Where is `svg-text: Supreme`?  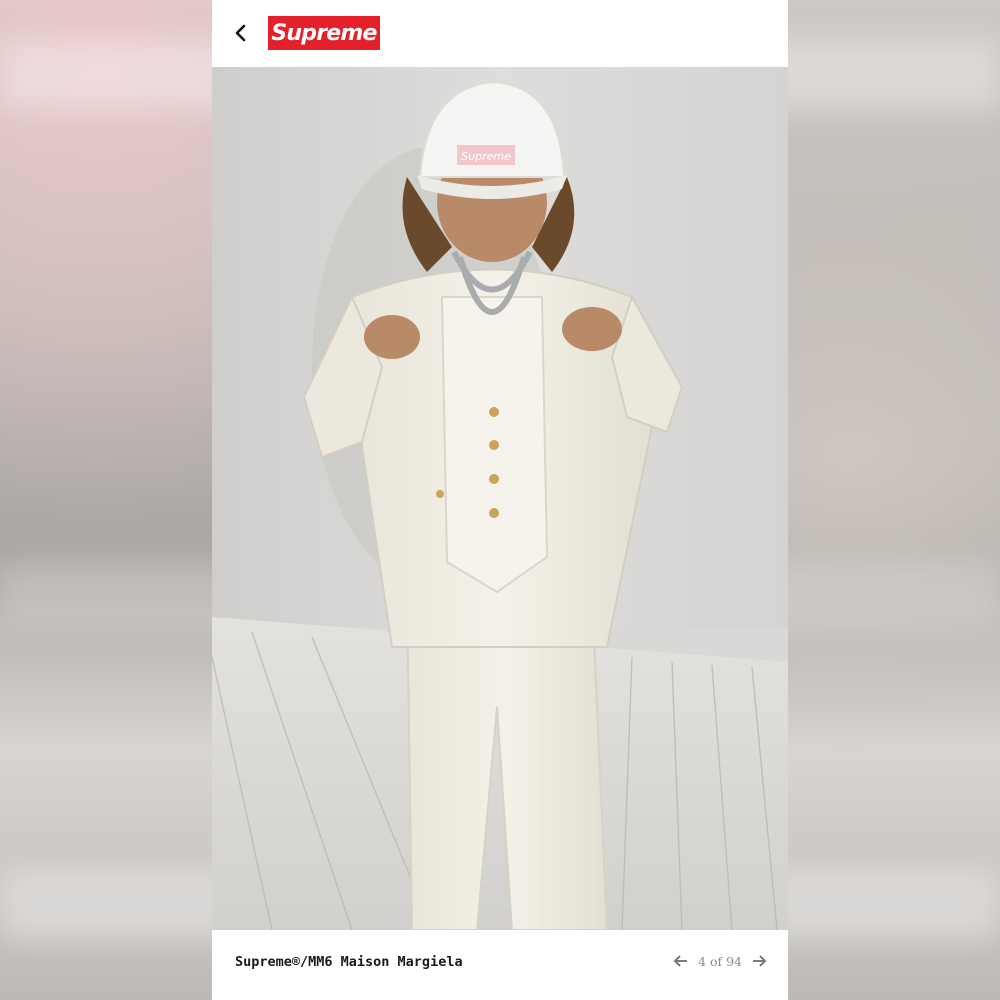 svg-text: Supreme is located at coordinates (486, 156).